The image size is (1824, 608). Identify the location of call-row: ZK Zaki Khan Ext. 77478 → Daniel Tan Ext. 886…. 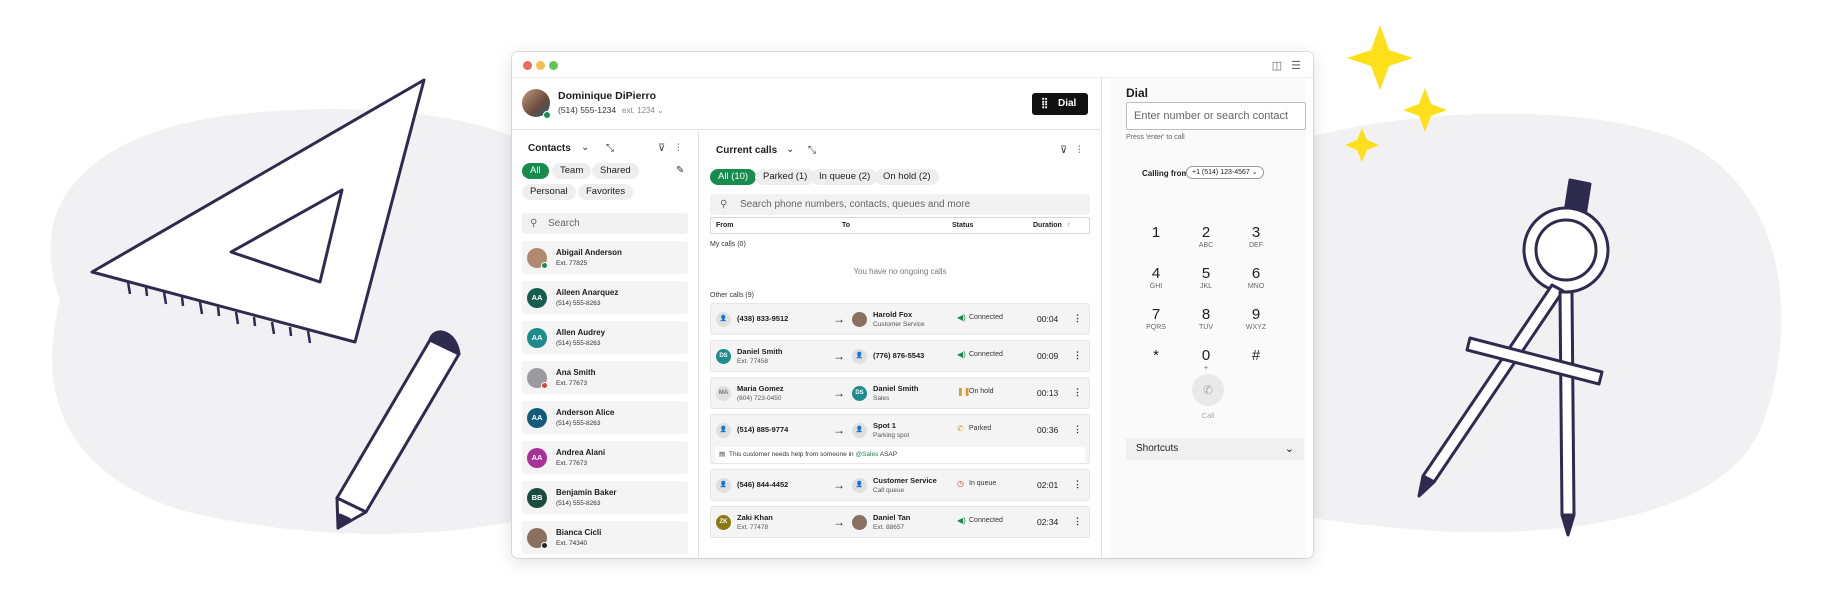
(900, 522).